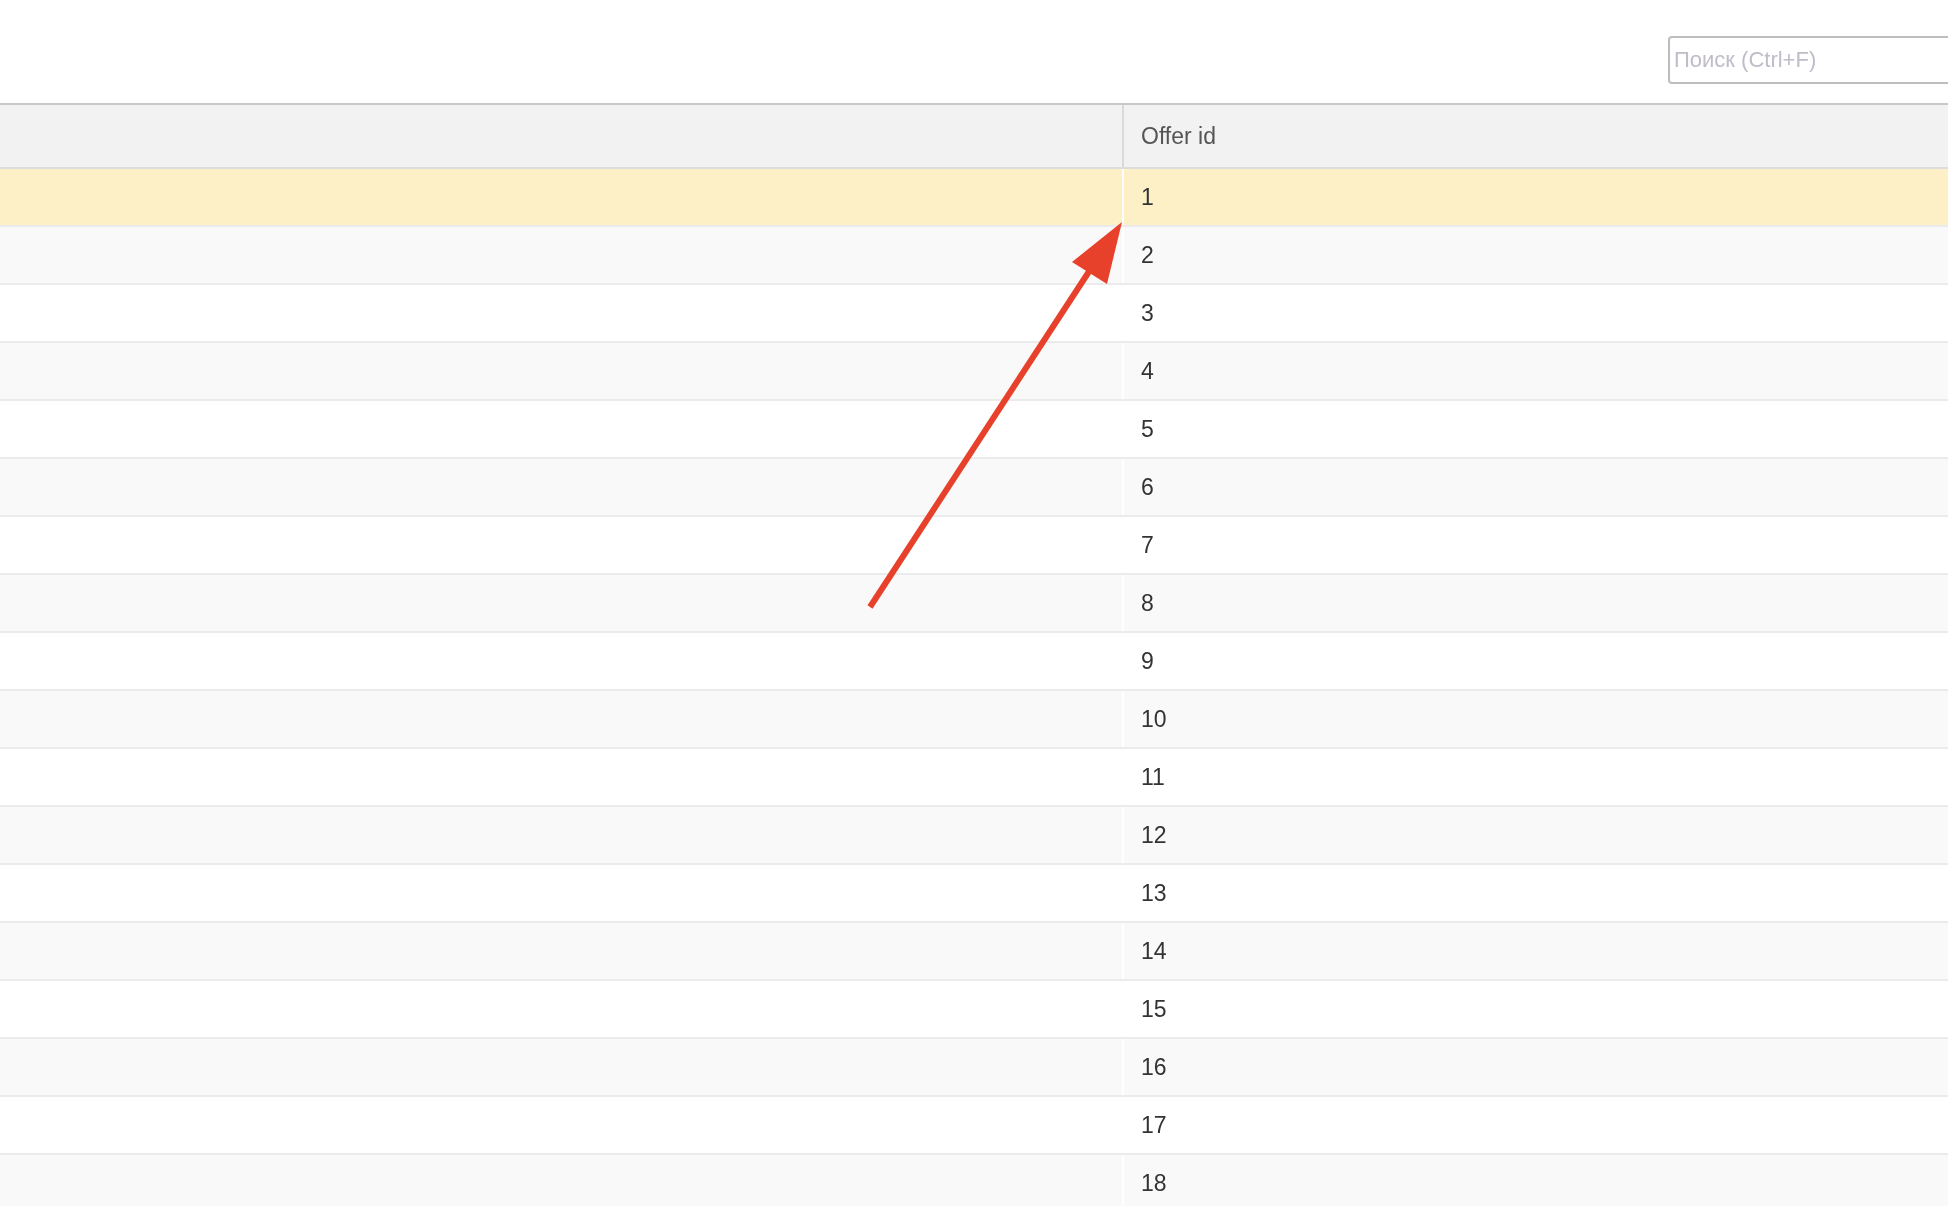  What do you see at coordinates (1154, 1067) in the screenshot?
I see `table-cell: 16` at bounding box center [1154, 1067].